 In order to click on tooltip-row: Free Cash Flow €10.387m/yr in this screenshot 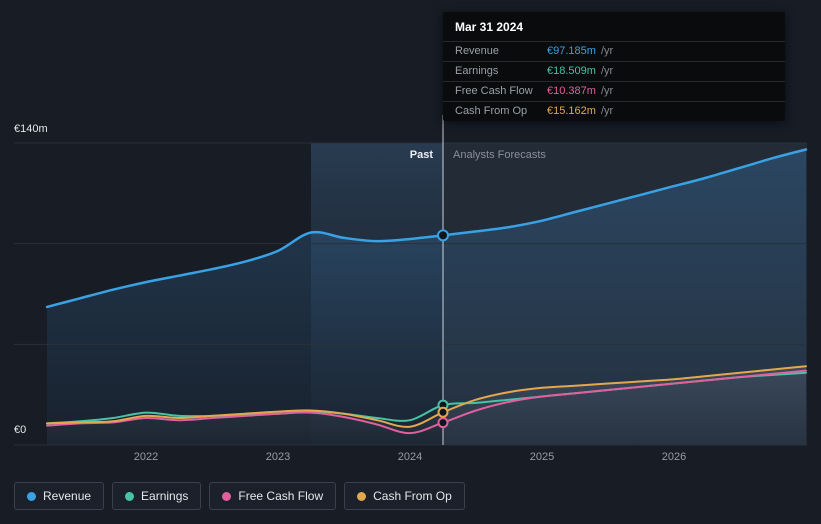, I will do `click(614, 91)`.